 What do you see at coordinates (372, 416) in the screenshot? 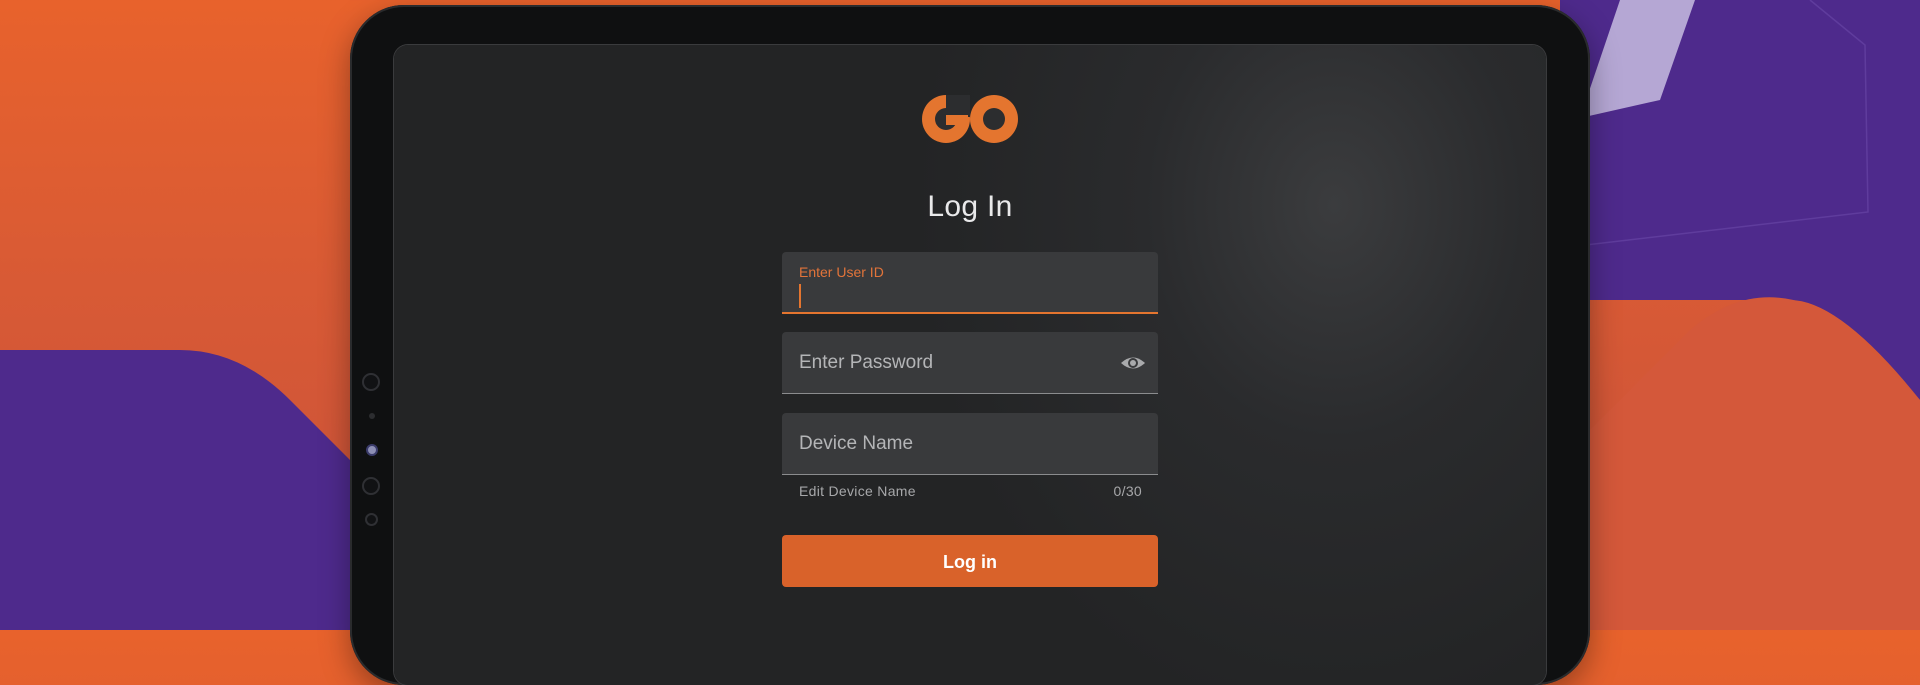
I see `sensor-dot` at bounding box center [372, 416].